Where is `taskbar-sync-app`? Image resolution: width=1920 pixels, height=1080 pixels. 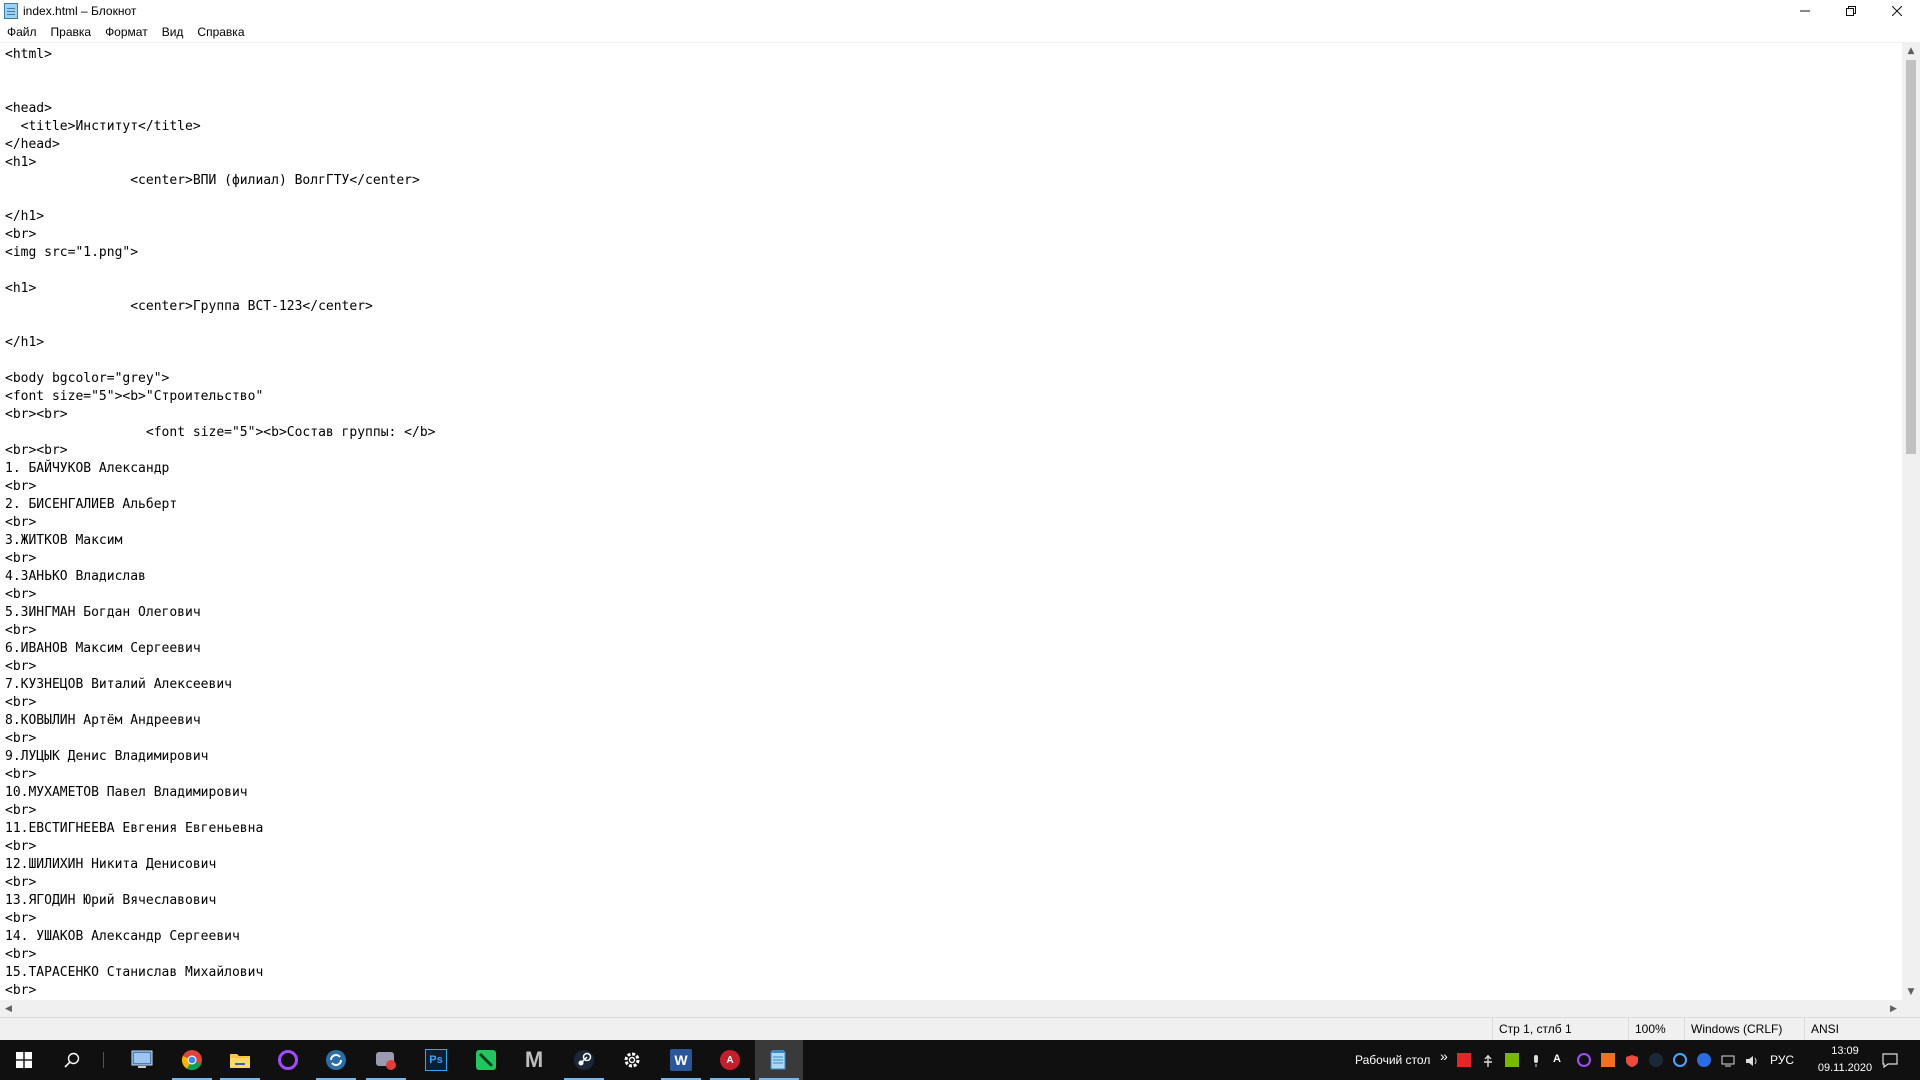 taskbar-sync-app is located at coordinates (336, 1060).